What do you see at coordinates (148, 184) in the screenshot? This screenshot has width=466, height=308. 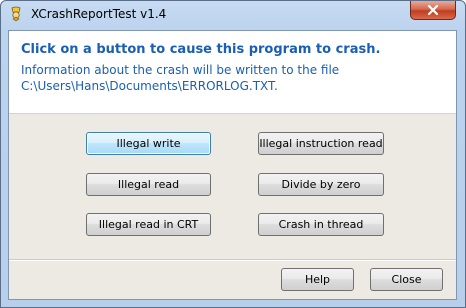 I see `illegal-read-button: Illegal read` at bounding box center [148, 184].